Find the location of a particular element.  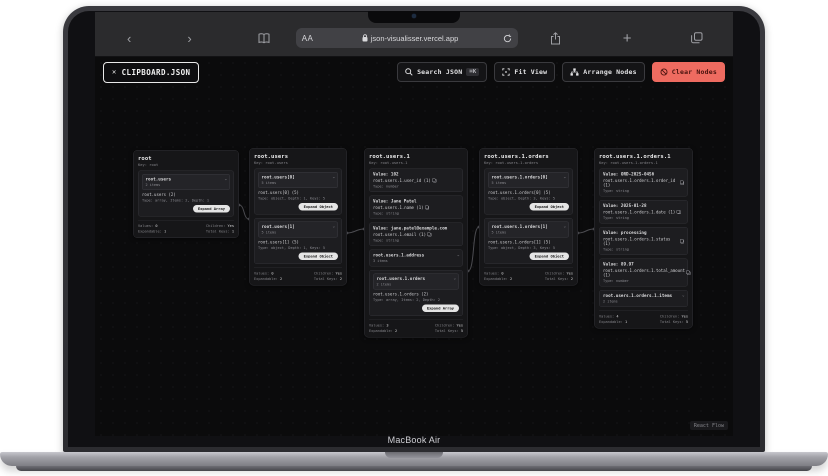

close-icon: ✕ is located at coordinates (114, 72).